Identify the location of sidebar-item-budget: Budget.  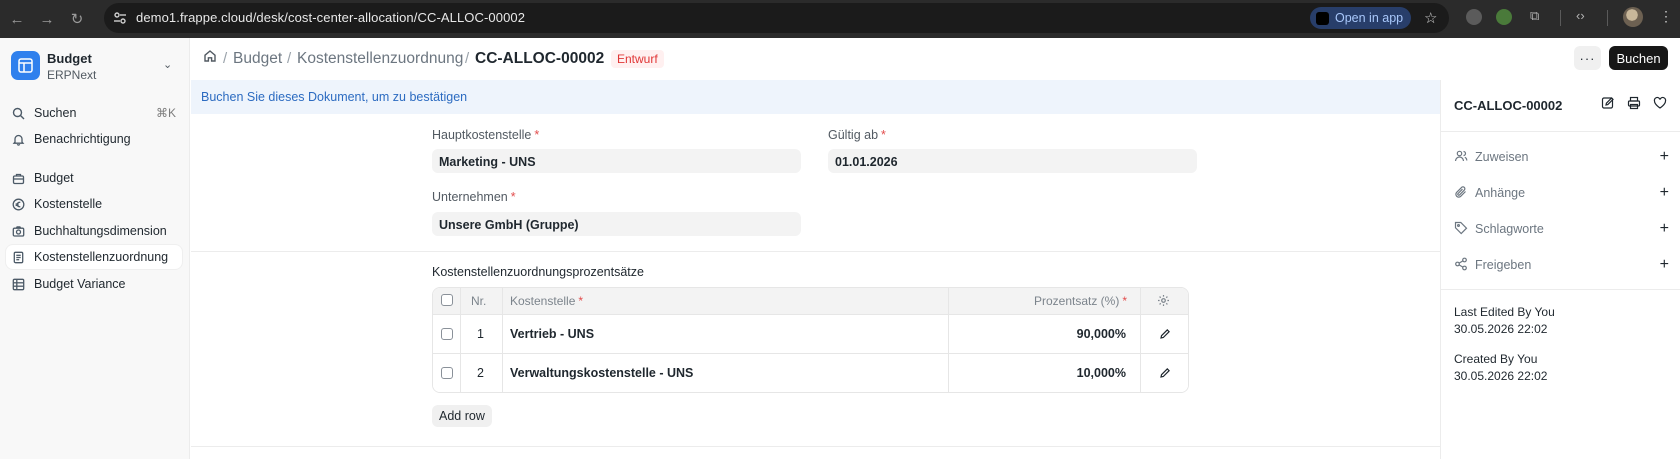
(94, 178).